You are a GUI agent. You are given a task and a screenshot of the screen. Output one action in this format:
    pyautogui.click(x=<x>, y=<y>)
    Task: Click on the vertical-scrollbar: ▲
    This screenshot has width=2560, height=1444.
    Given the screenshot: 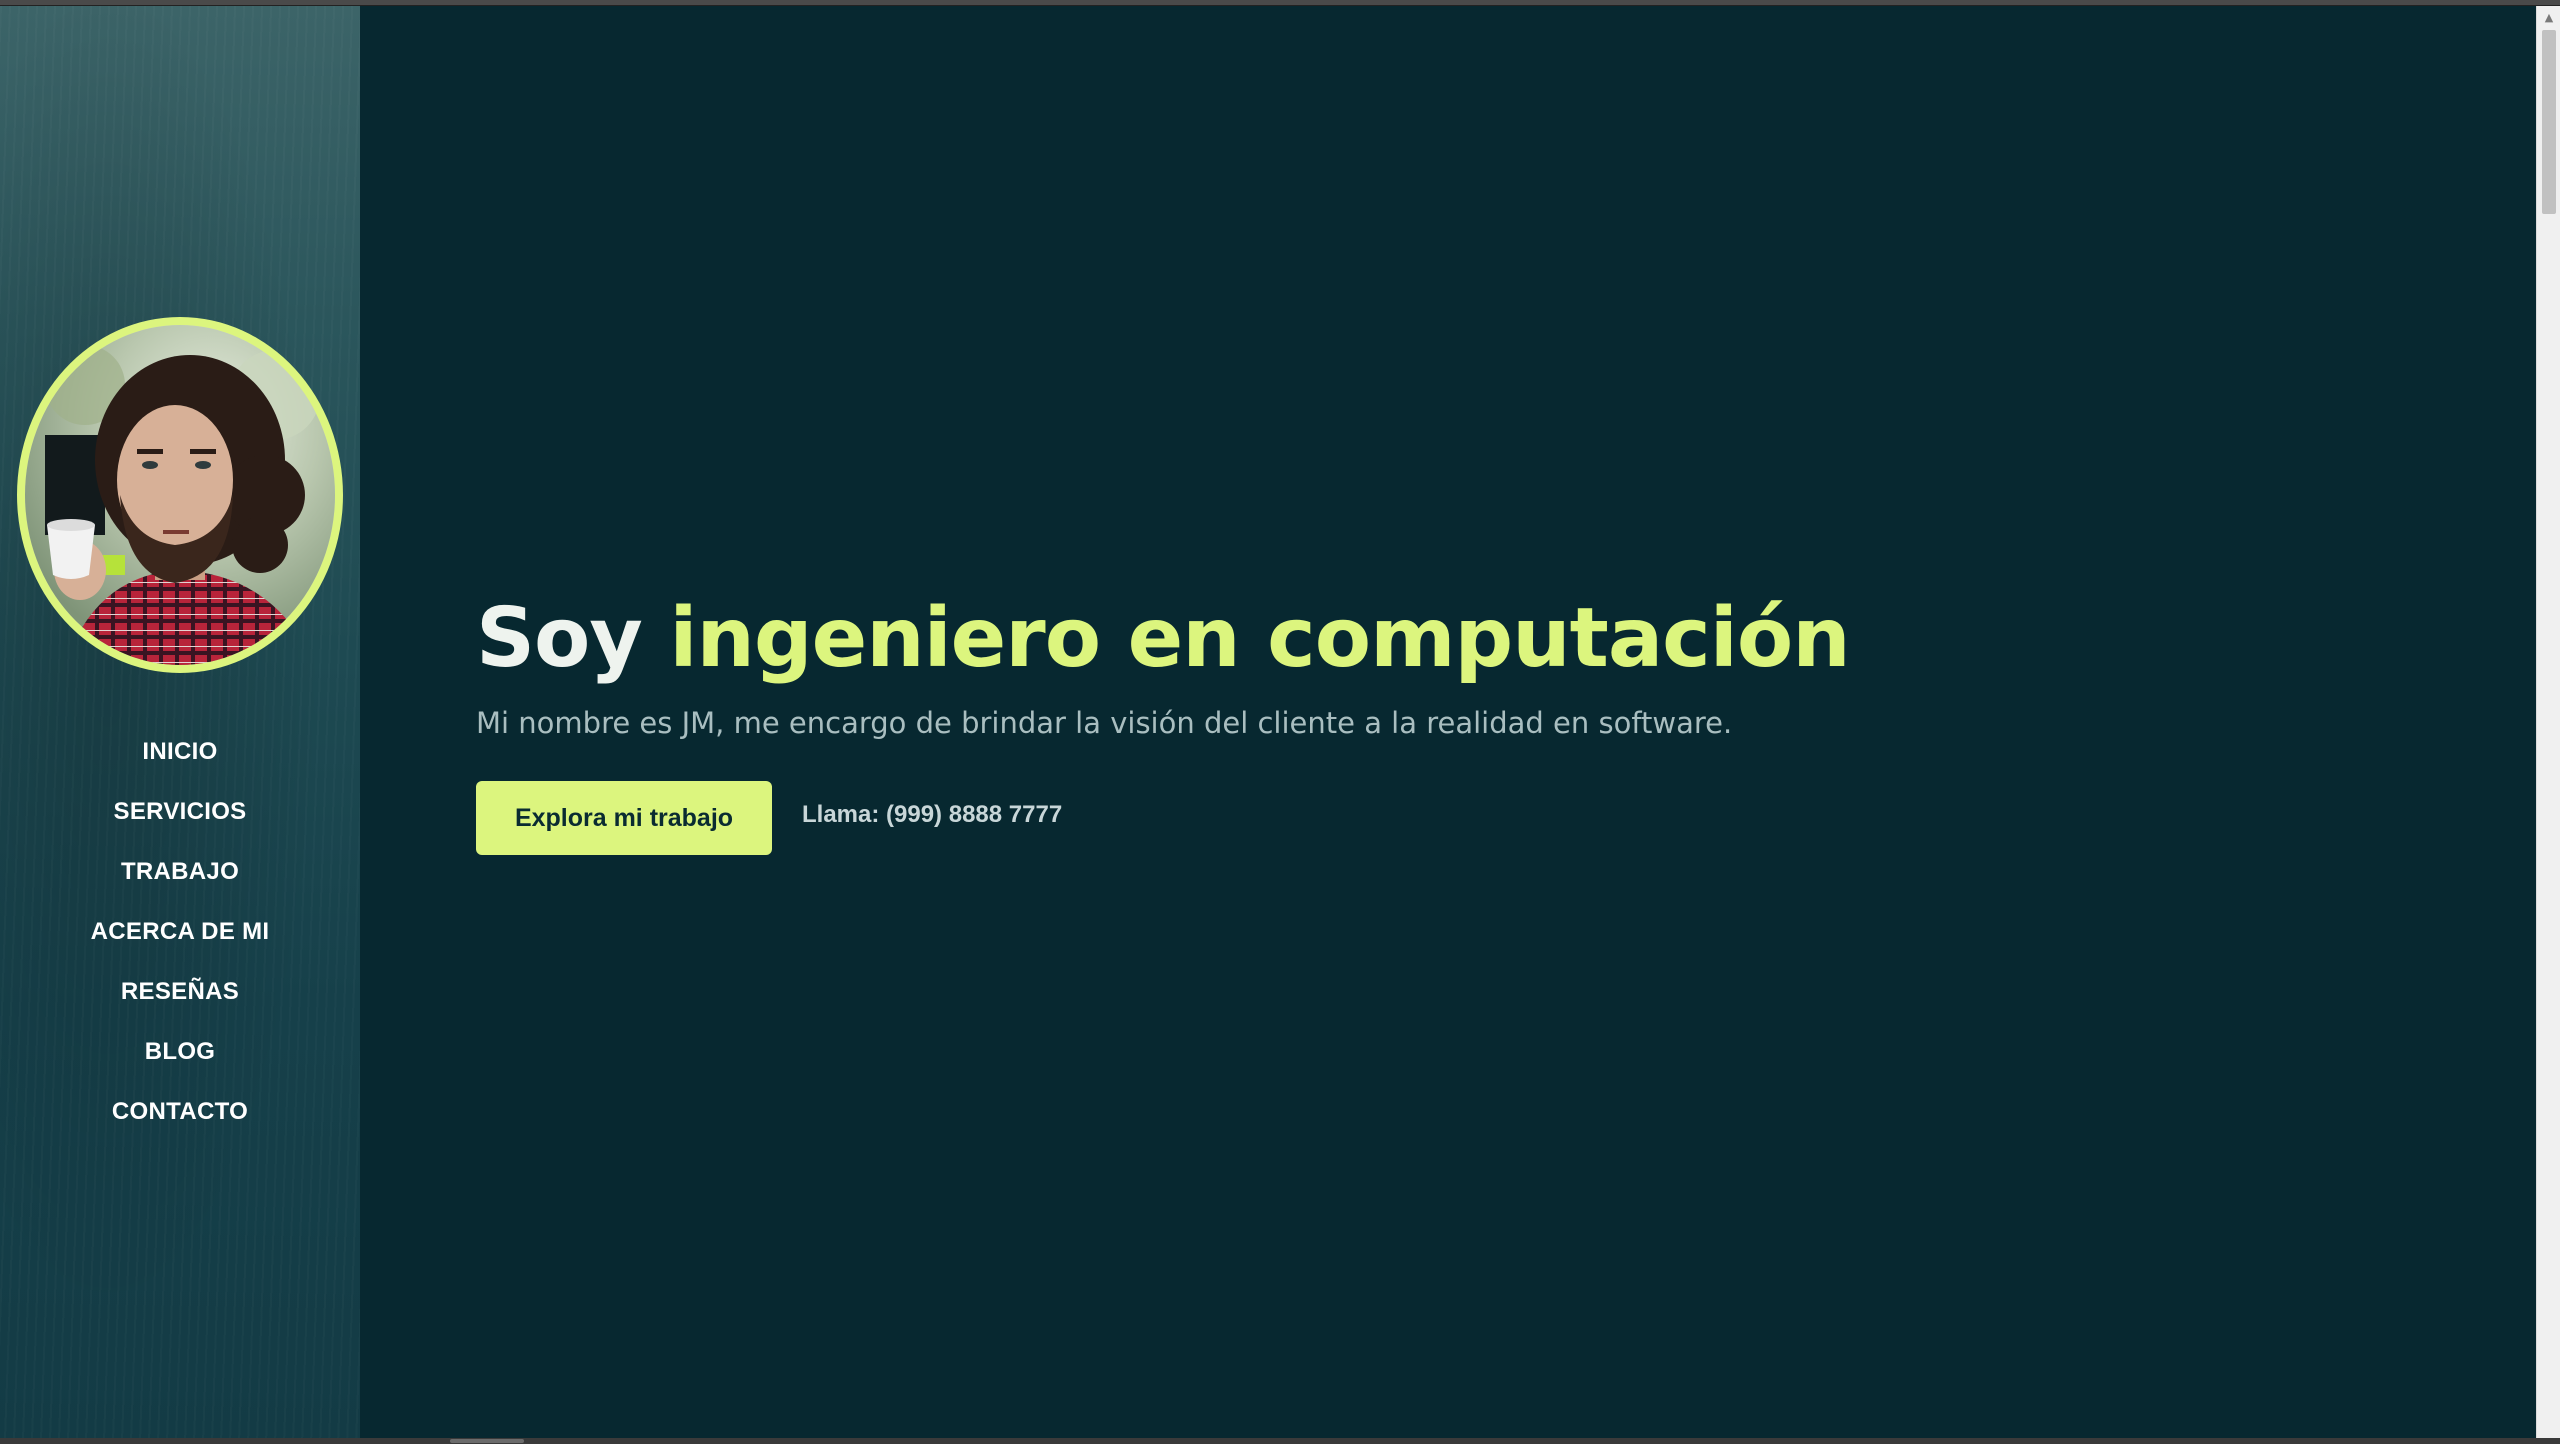 What is the action you would take?
    pyautogui.click(x=2548, y=722)
    